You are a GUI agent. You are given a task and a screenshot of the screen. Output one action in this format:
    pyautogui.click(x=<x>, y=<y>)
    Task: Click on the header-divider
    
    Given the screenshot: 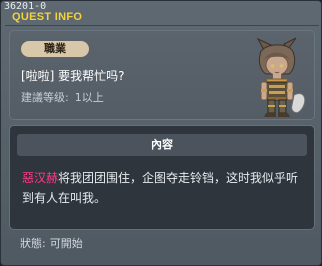 What is the action you would take?
    pyautogui.click(x=162, y=25)
    